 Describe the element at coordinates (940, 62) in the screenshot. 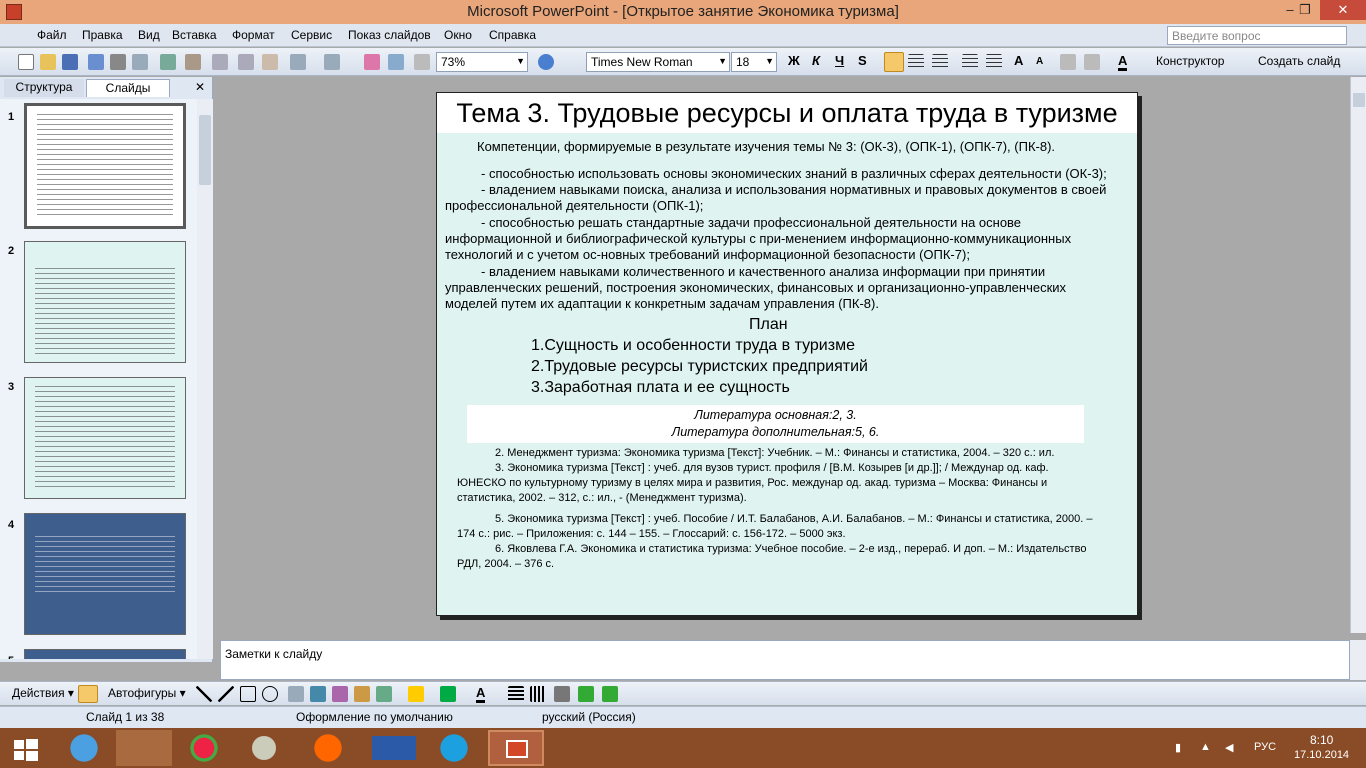

I see `align-right-icon` at that location.